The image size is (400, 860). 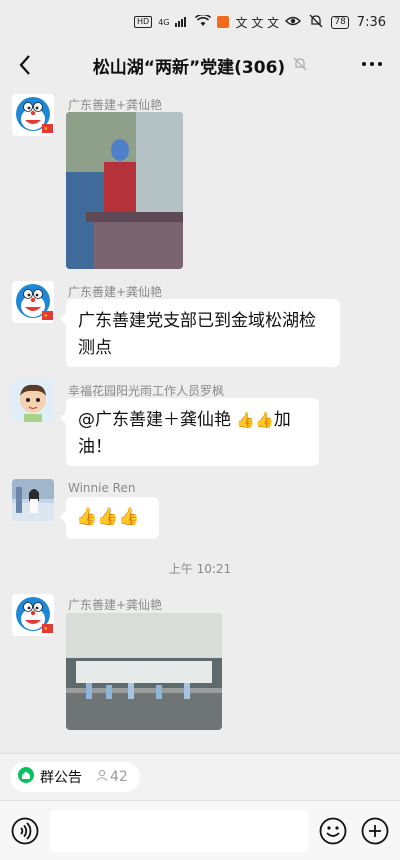 I want to click on message-text-line: 广东善建党支部已到金域松湖检, so click(x=197, y=321).